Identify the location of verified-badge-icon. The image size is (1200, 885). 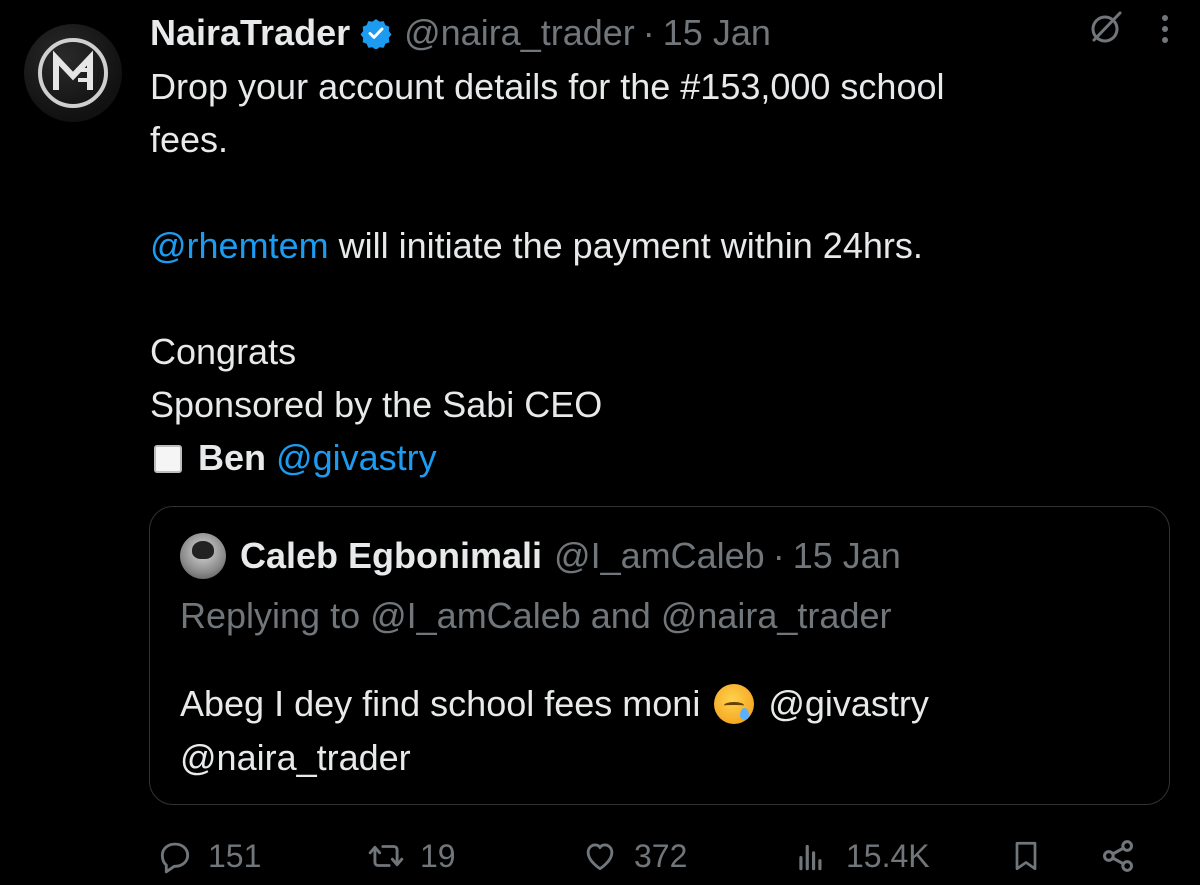
(376, 33).